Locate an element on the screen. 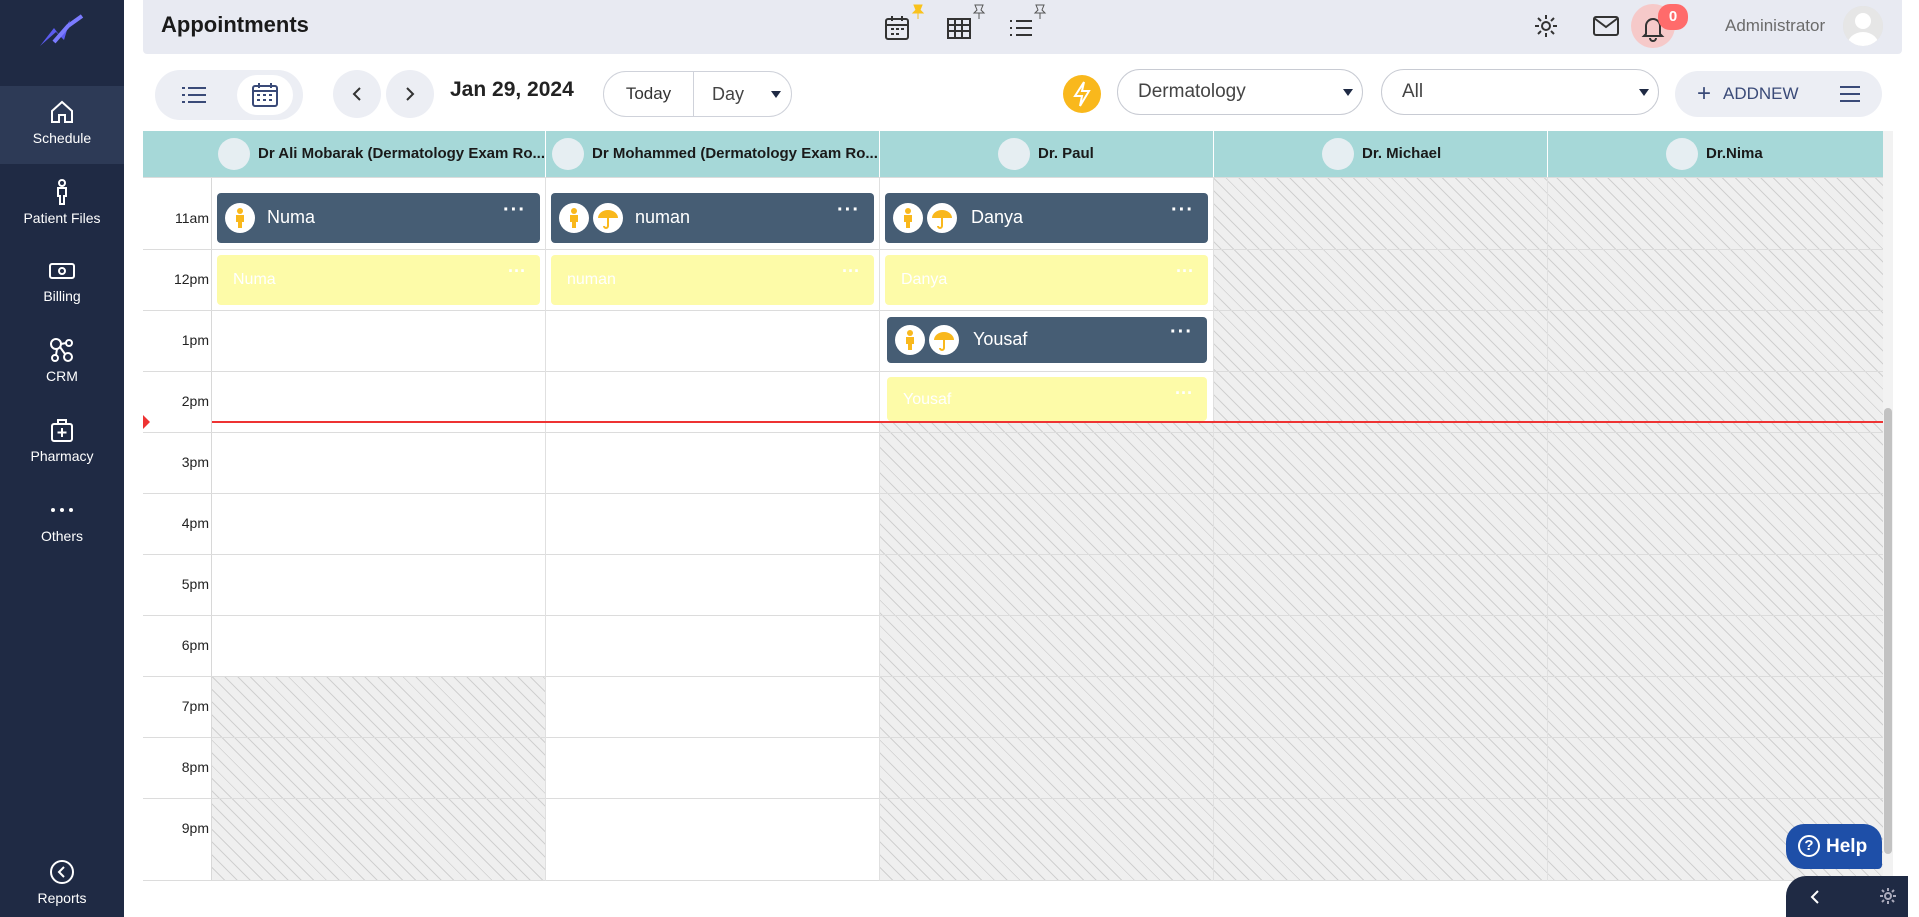 The image size is (1919, 917). help-button: ? Help is located at coordinates (1834, 846).